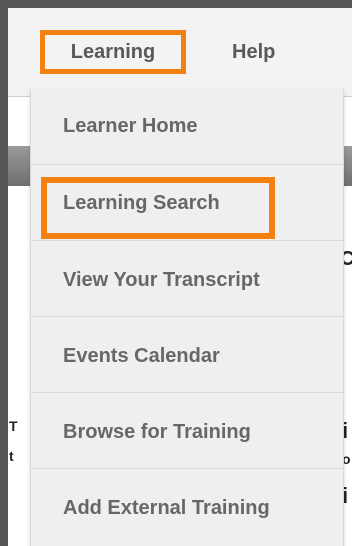 The image size is (352, 546). I want to click on menu-item-browse-for-training: Browse for Training, so click(187, 431).